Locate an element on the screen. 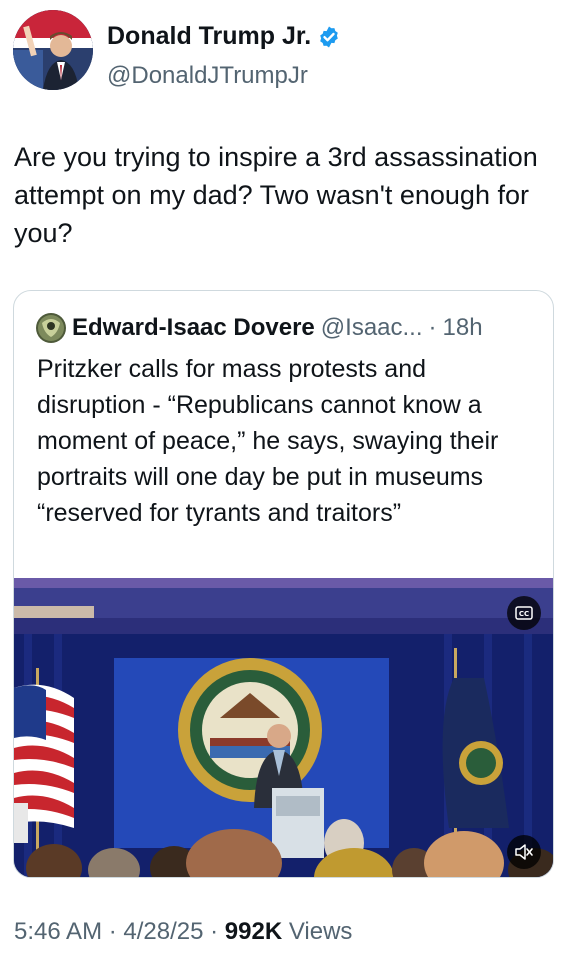 The height and width of the screenshot is (957, 568). author-avatar is located at coordinates (53, 50).